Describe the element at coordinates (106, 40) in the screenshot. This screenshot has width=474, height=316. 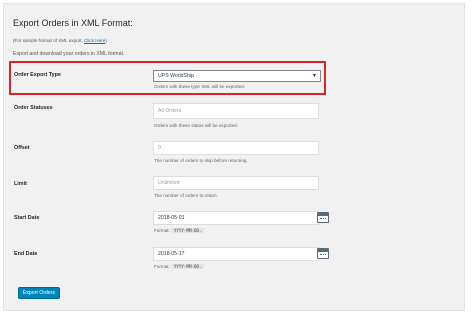
I see `sample-note-suffix: )` at that location.